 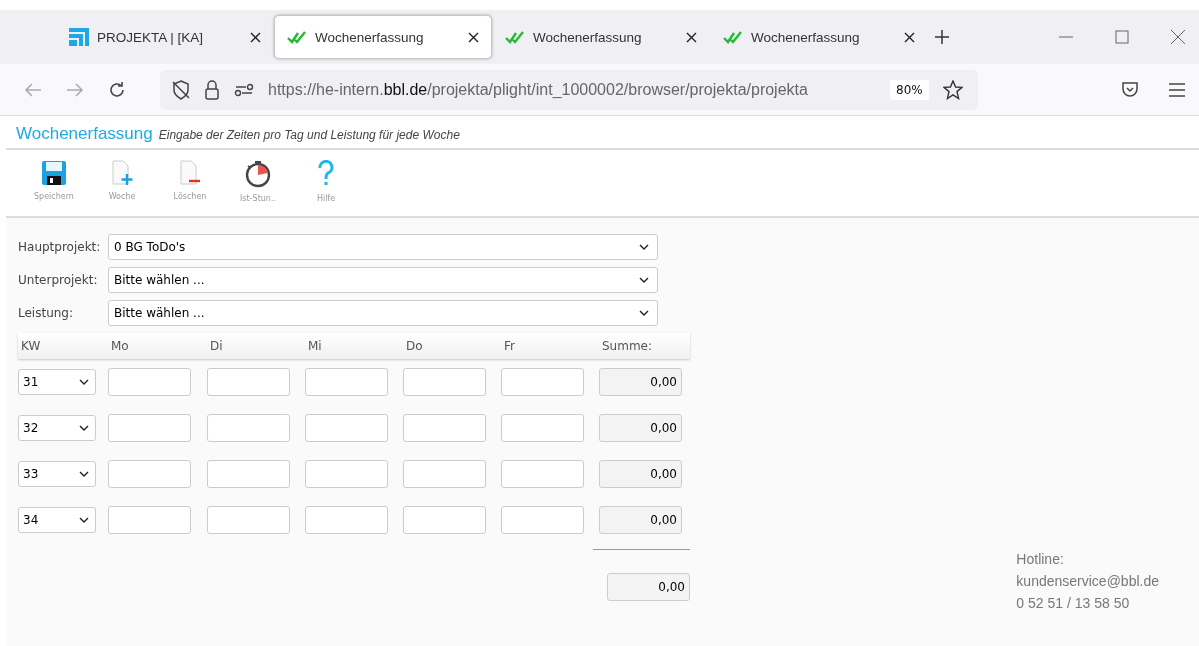 What do you see at coordinates (1073, 603) in the screenshot?
I see `hotline-text: 0 52 51 / 13 58 50` at bounding box center [1073, 603].